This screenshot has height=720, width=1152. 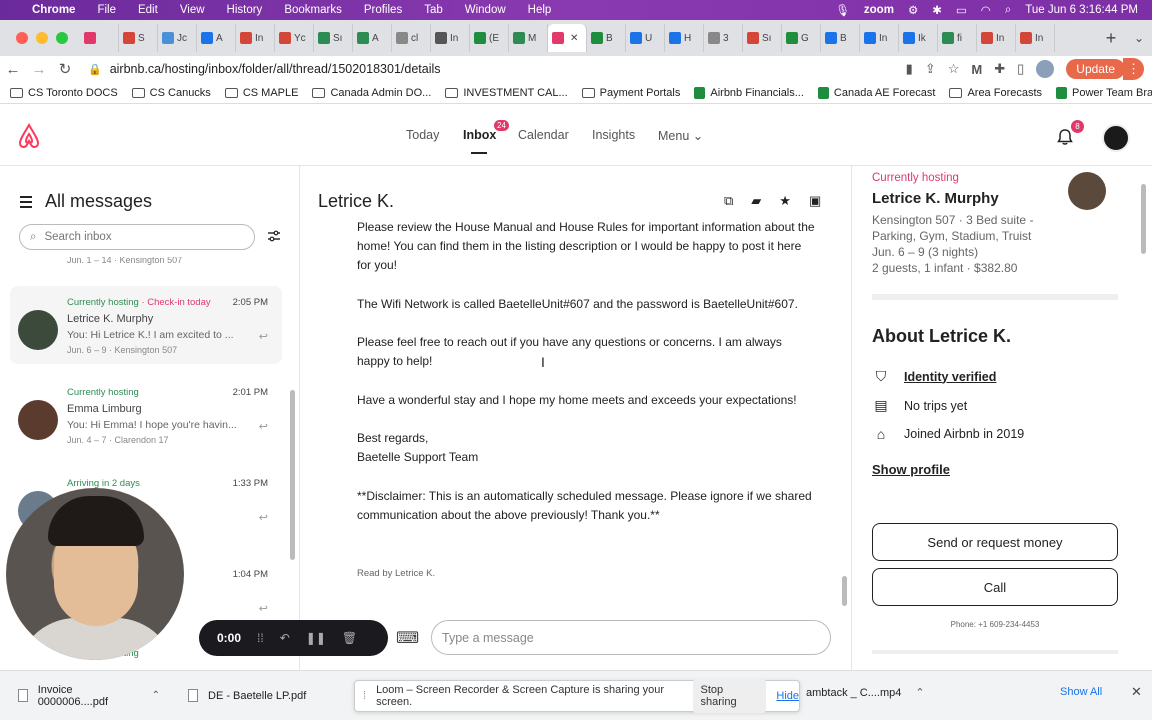 I want to click on drag-handle-icon: ⁞, so click(x=364, y=696).